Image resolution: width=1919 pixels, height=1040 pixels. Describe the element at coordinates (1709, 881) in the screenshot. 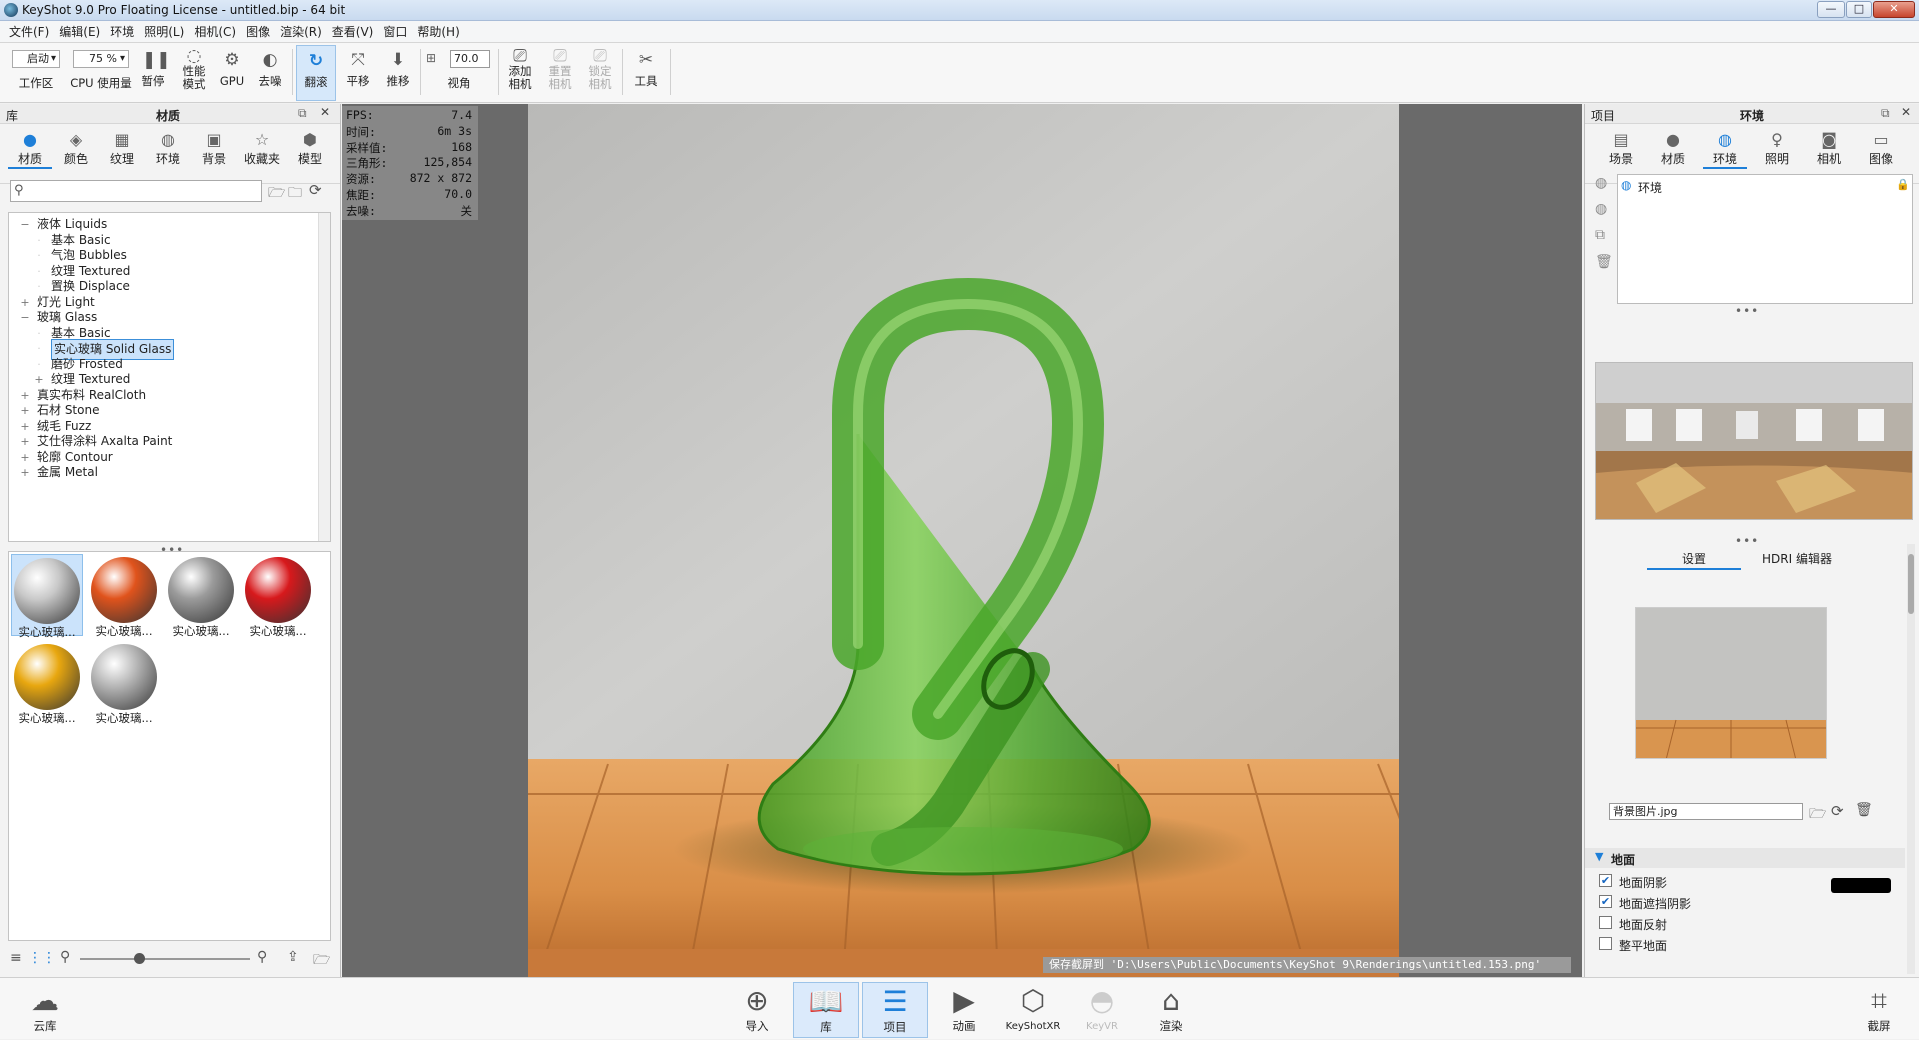

I see `ground-option: ✔ 地面阴影` at that location.